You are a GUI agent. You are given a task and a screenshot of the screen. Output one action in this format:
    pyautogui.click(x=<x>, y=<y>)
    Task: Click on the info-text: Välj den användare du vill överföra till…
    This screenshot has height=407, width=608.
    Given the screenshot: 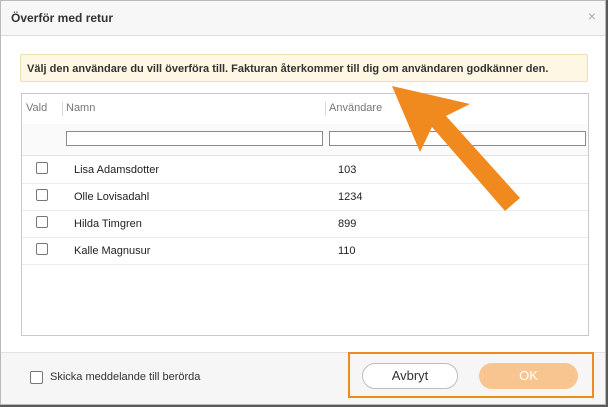 What is the action you would take?
    pyautogui.click(x=288, y=69)
    